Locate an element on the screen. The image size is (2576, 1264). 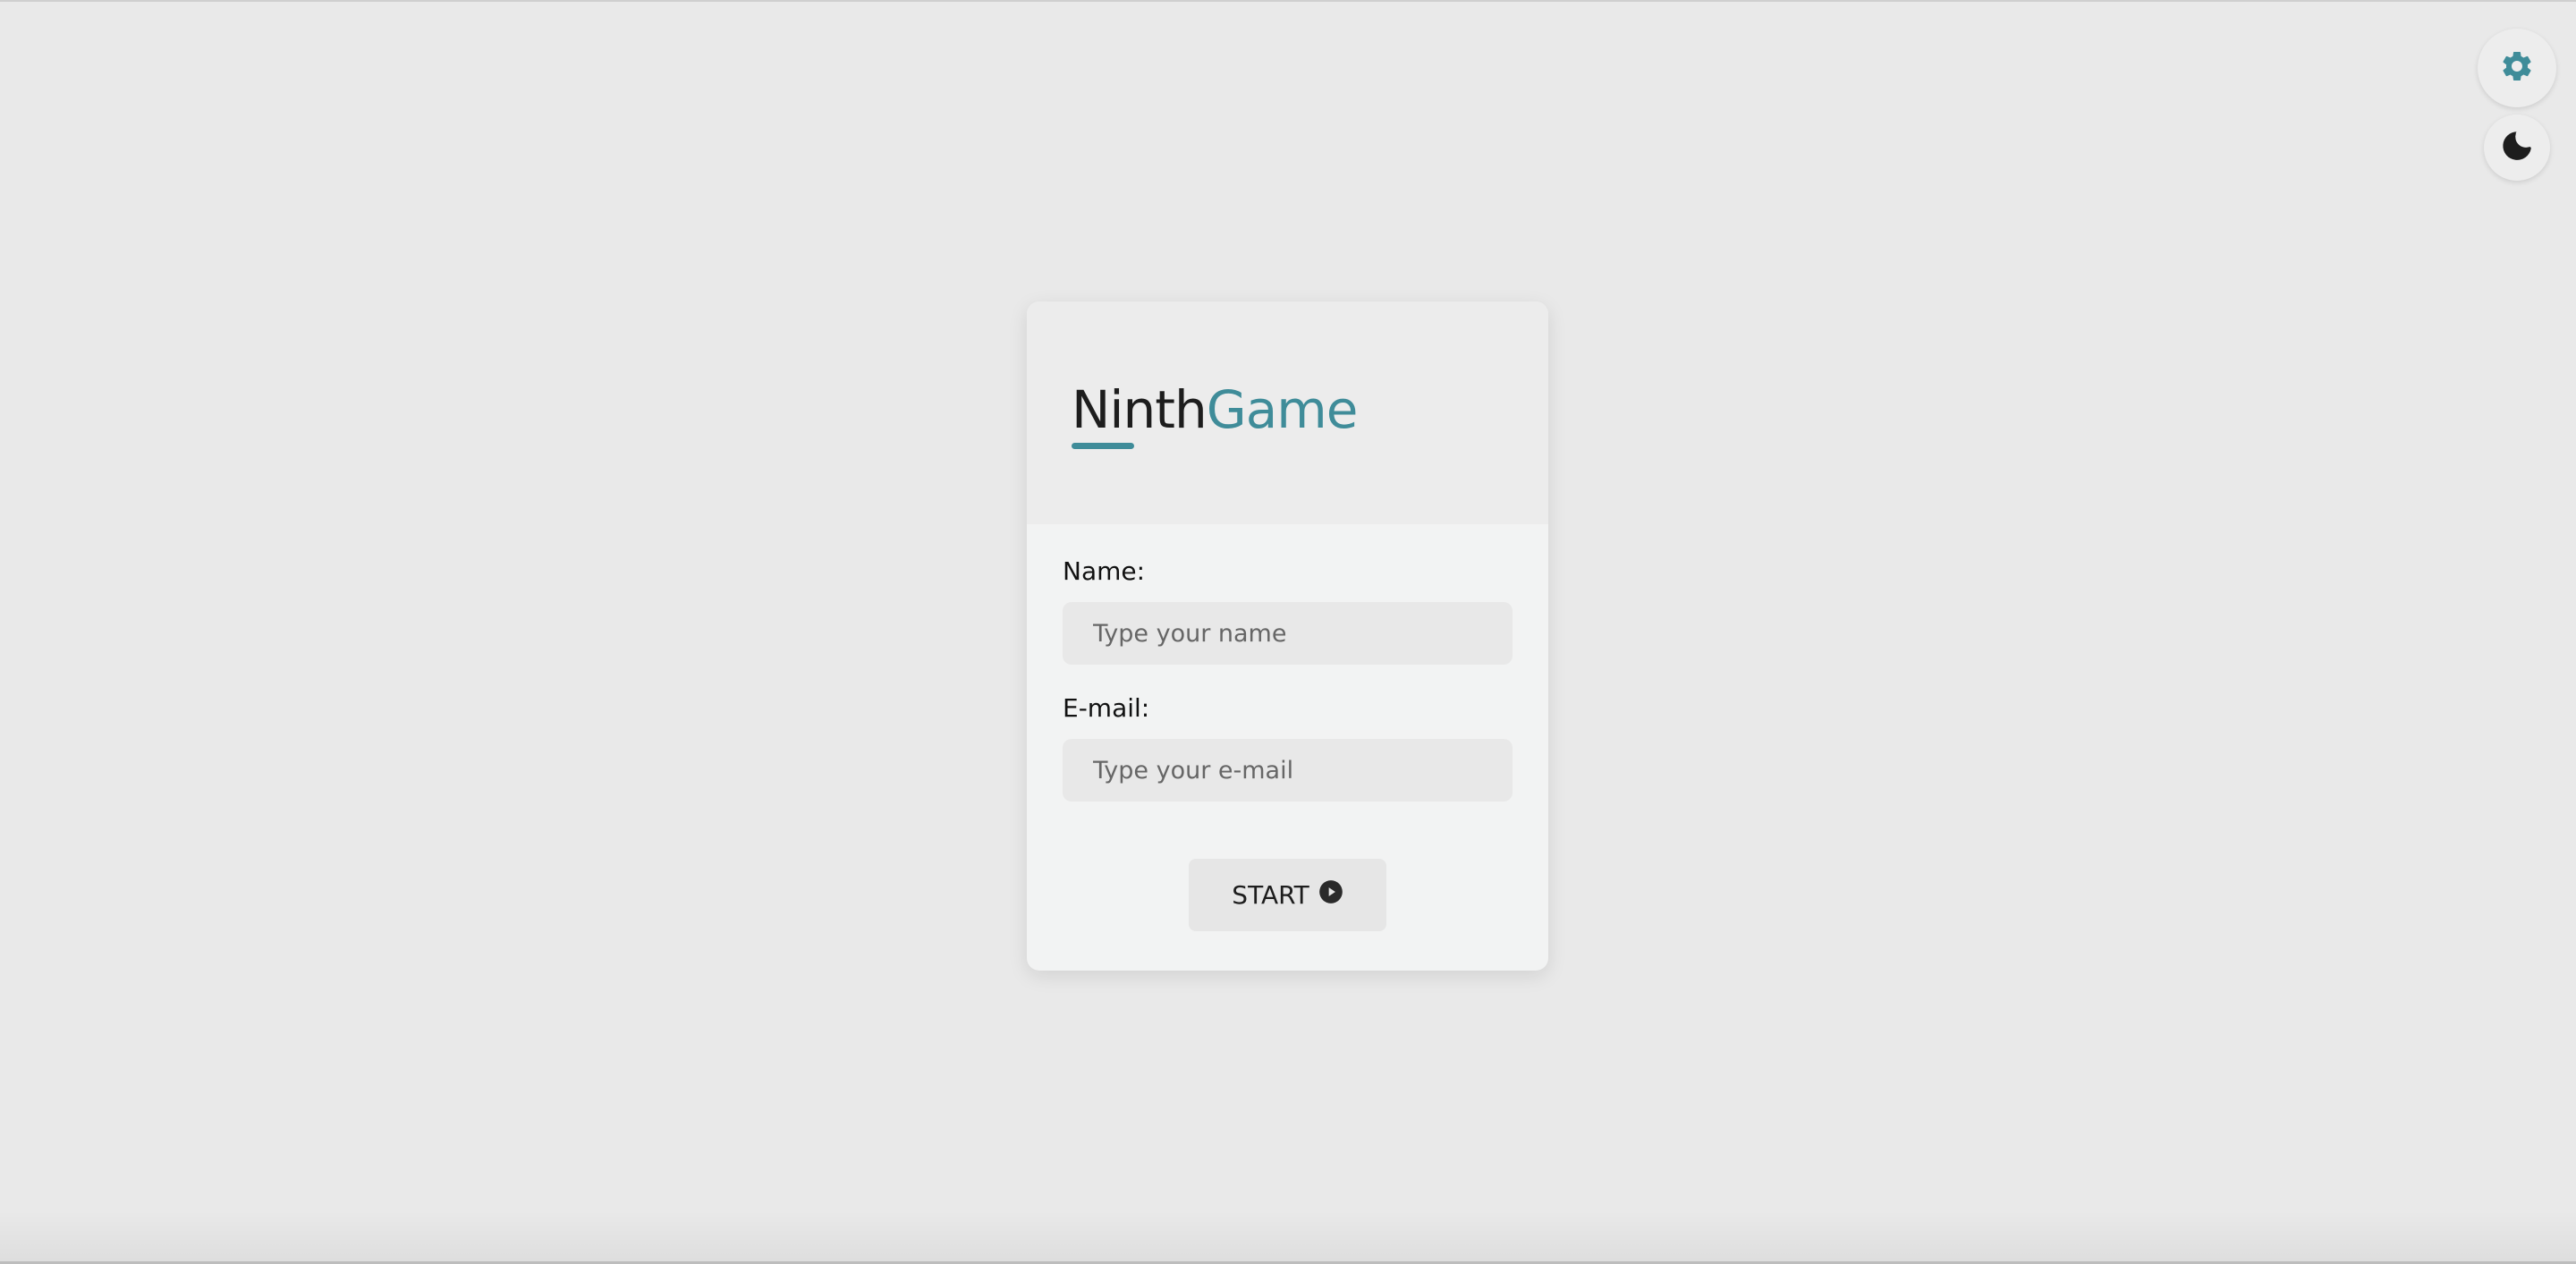
logo: NinthGame is located at coordinates (1215, 410).